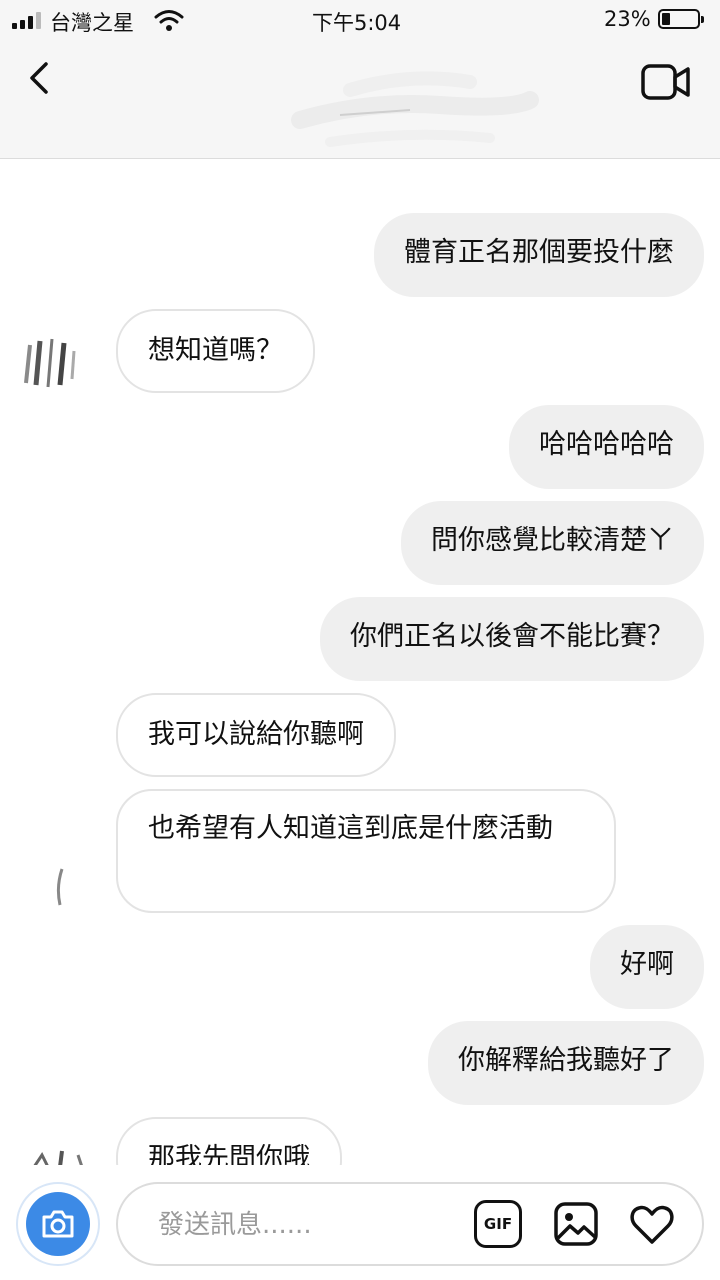 The width and height of the screenshot is (720, 1280). What do you see at coordinates (498, 1224) in the screenshot?
I see `gif-button: GIF` at bounding box center [498, 1224].